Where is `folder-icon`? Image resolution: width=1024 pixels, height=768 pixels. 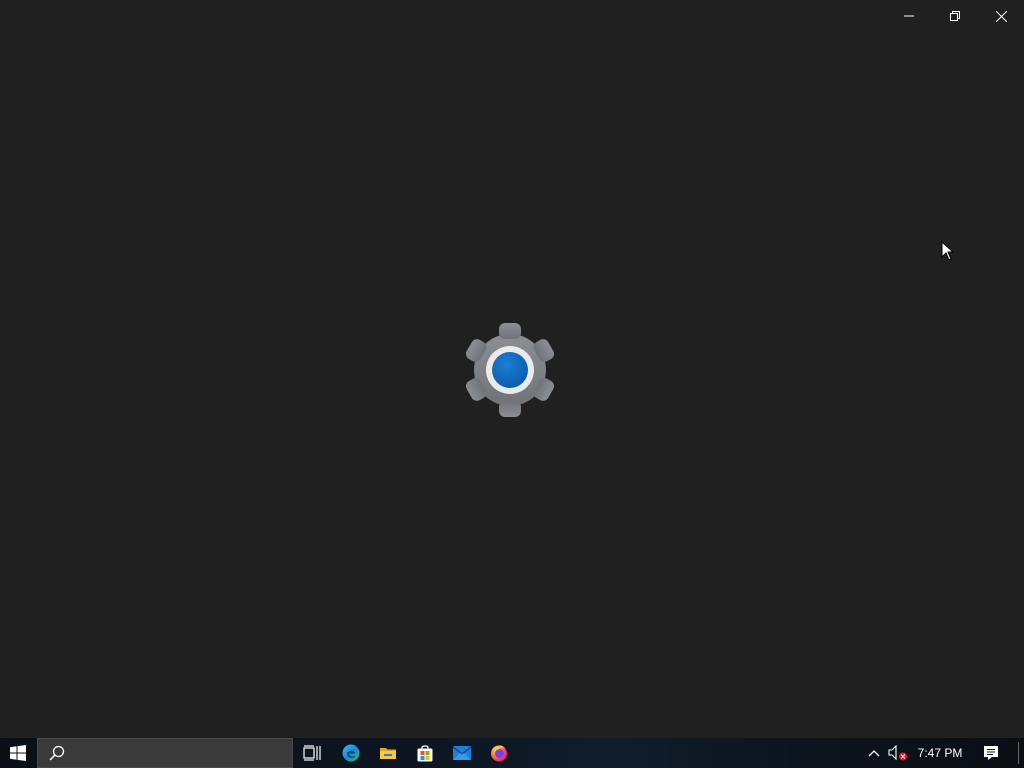
folder-icon is located at coordinates (388, 753).